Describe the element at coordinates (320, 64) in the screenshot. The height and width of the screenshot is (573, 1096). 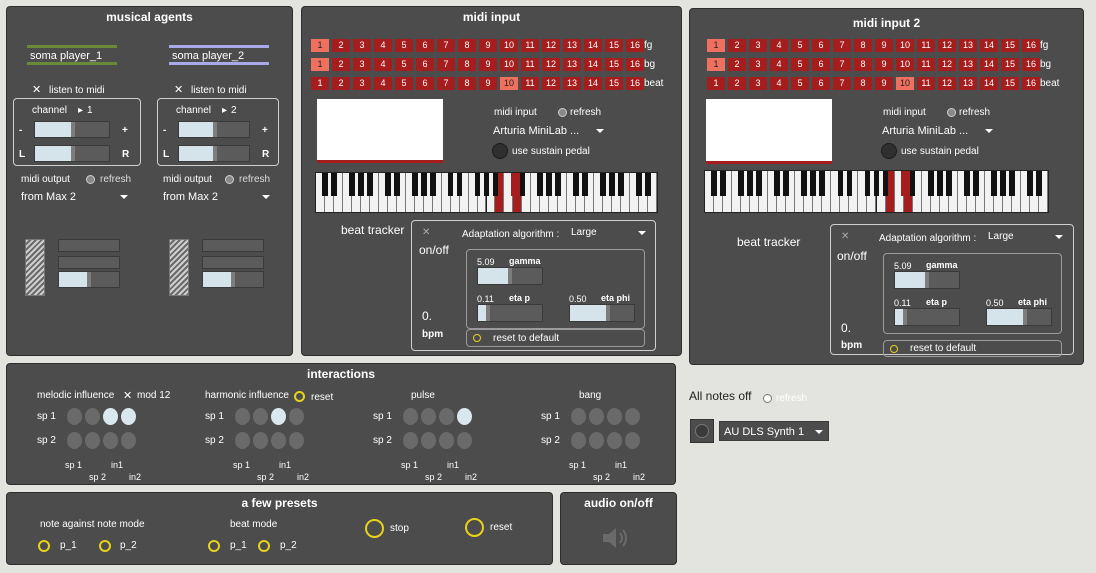
I see `bg-channel-cell: 1` at that location.